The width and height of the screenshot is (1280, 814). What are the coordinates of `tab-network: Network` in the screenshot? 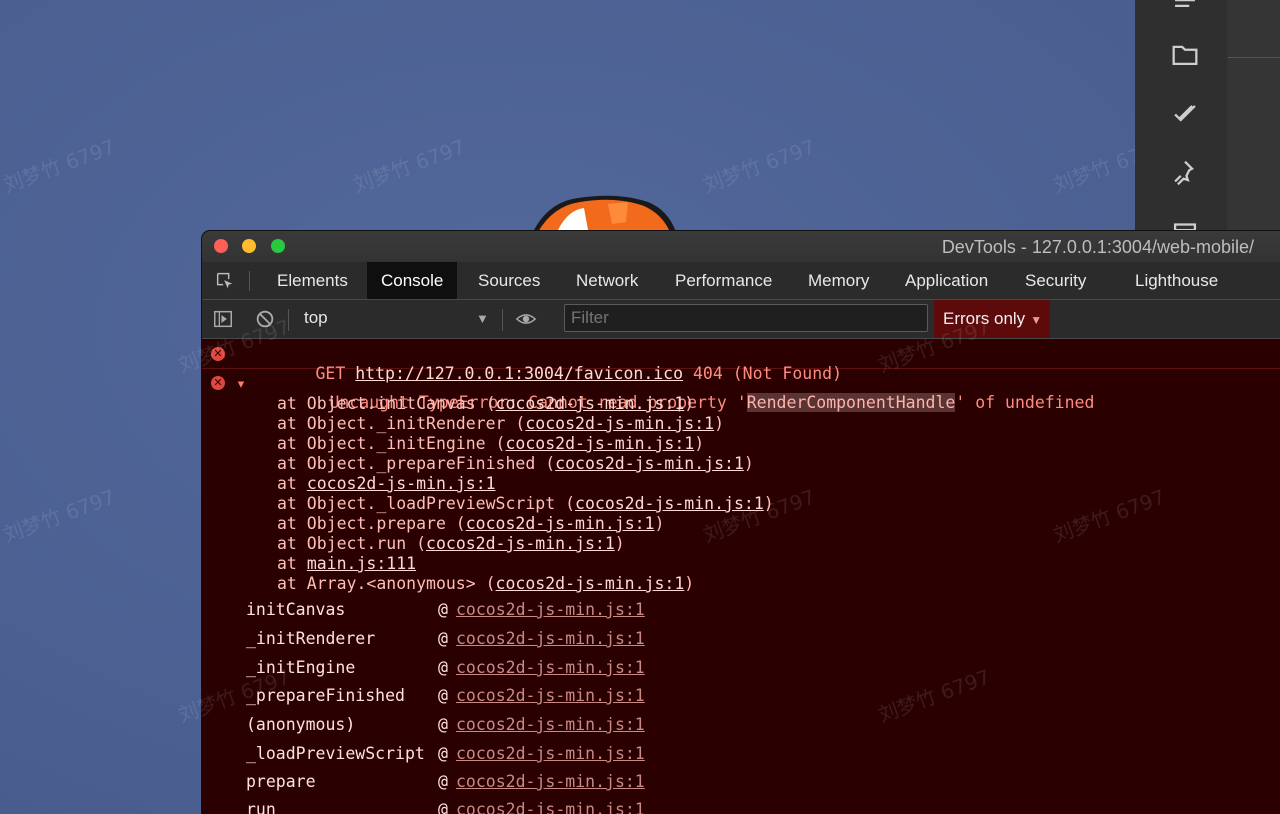 It's located at (607, 280).